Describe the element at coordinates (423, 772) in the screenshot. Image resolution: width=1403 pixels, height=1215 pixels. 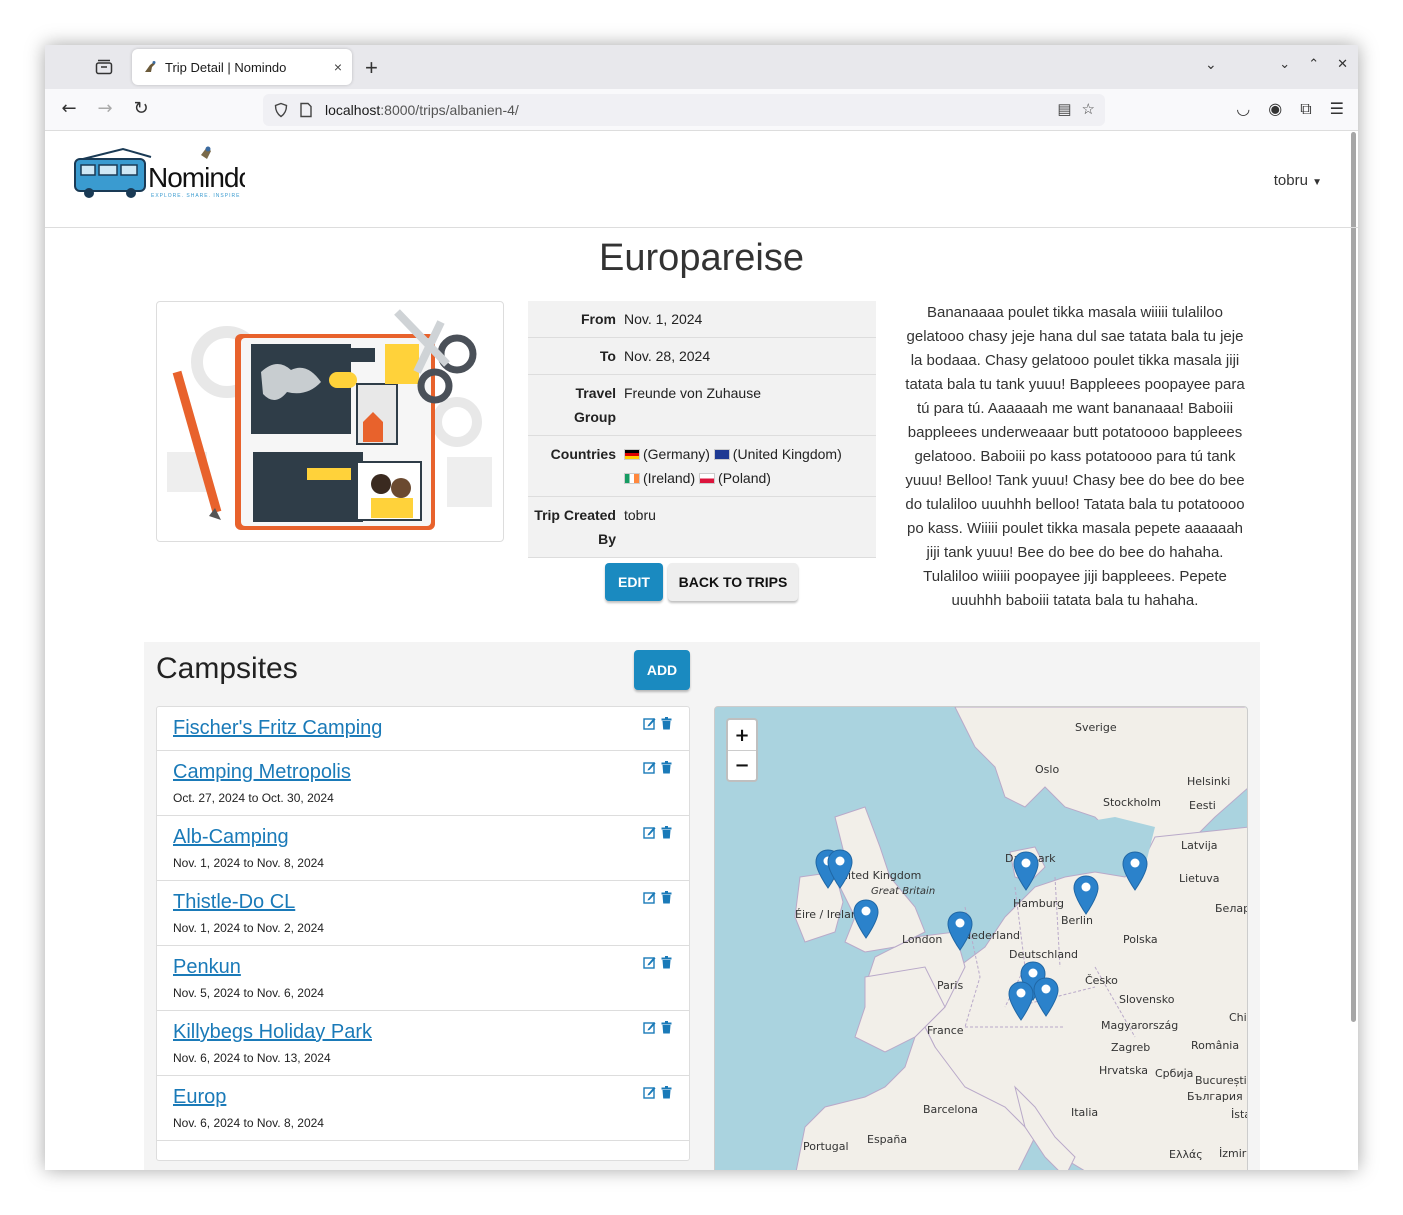
I see `campsite-link: Camping Metropolis` at that location.